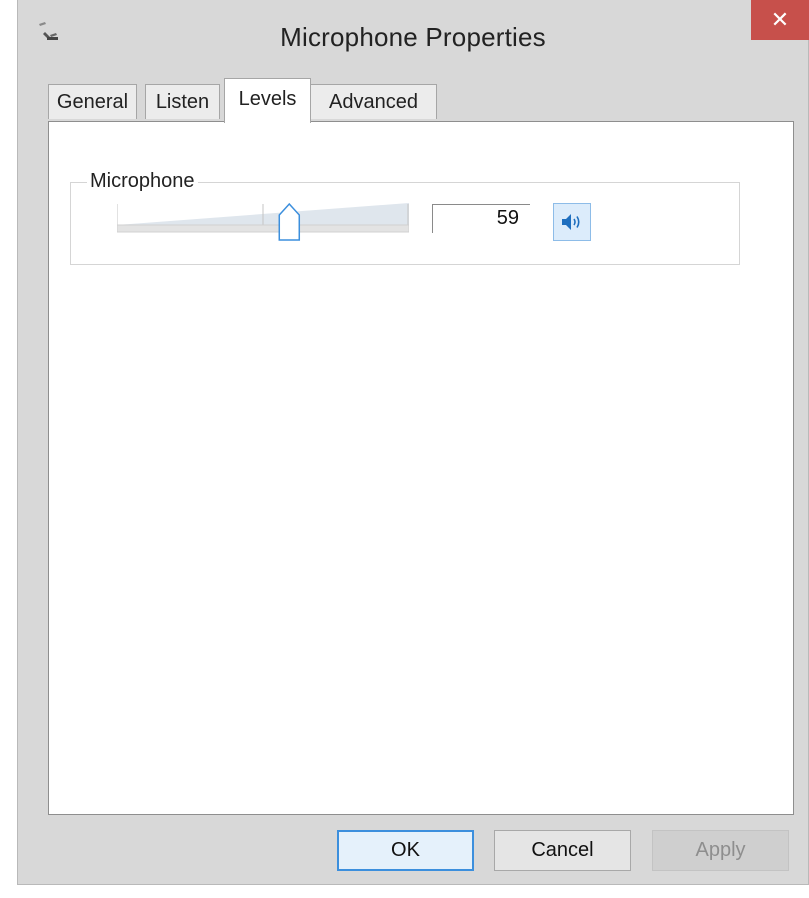  What do you see at coordinates (720, 850) in the screenshot?
I see `apply-button: Apply` at bounding box center [720, 850].